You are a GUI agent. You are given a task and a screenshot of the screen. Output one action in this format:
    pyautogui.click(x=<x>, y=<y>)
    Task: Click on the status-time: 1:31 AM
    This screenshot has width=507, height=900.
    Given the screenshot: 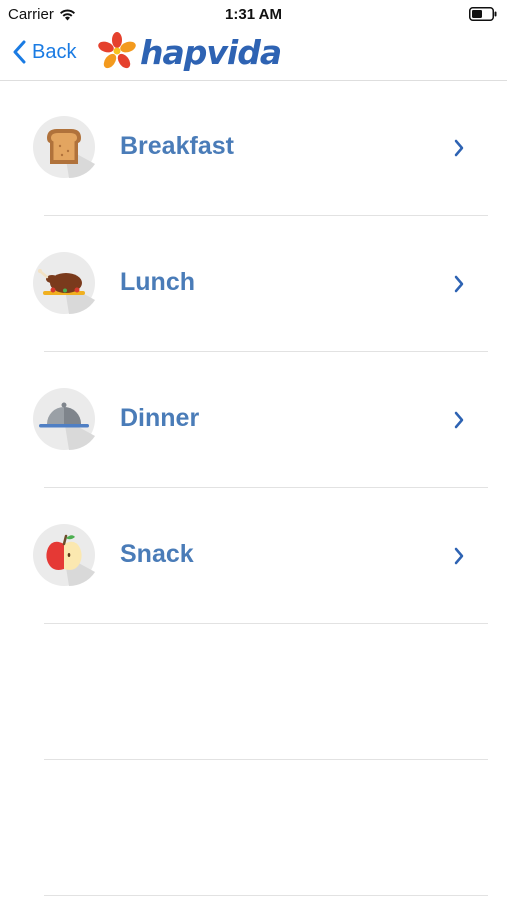 What is the action you would take?
    pyautogui.click(x=253, y=14)
    